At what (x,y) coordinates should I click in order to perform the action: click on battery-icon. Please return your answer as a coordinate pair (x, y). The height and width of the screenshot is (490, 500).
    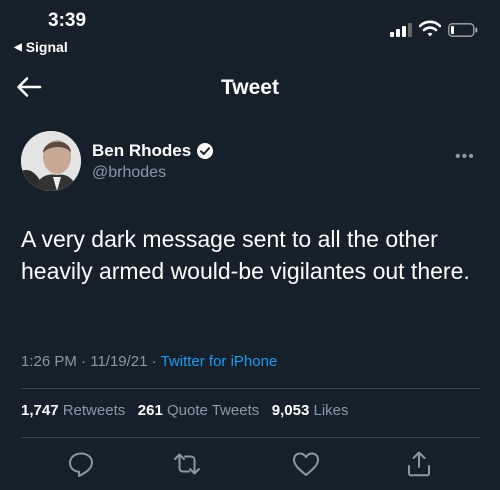
    Looking at the image, I should click on (463, 30).